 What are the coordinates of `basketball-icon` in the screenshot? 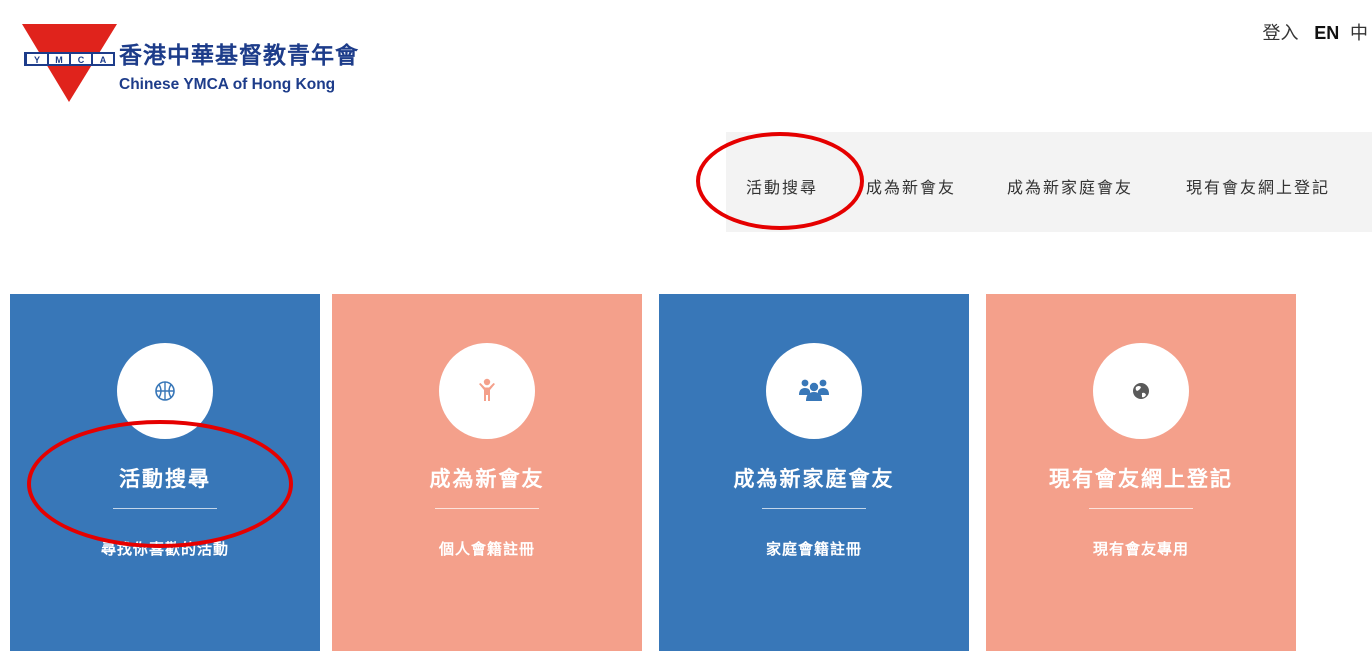 It's located at (165, 391).